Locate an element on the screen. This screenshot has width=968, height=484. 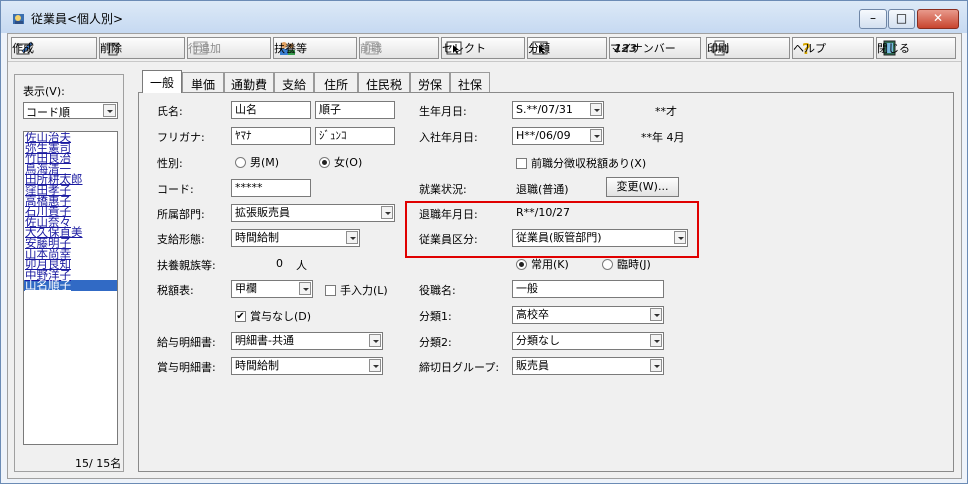
maximize-button: □ is located at coordinates (901, 19).